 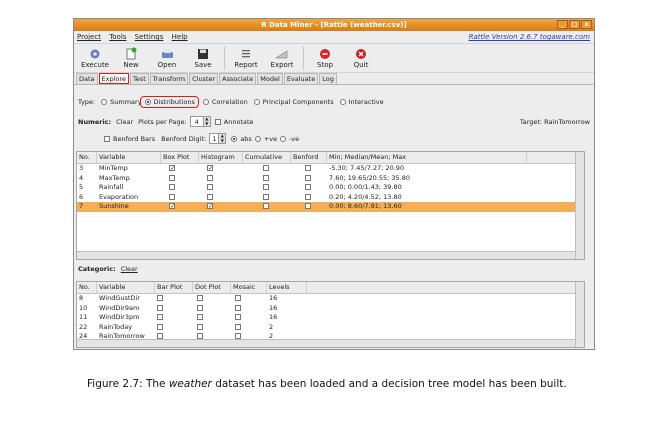 What do you see at coordinates (234, 138) in the screenshot?
I see `abs-radio` at bounding box center [234, 138].